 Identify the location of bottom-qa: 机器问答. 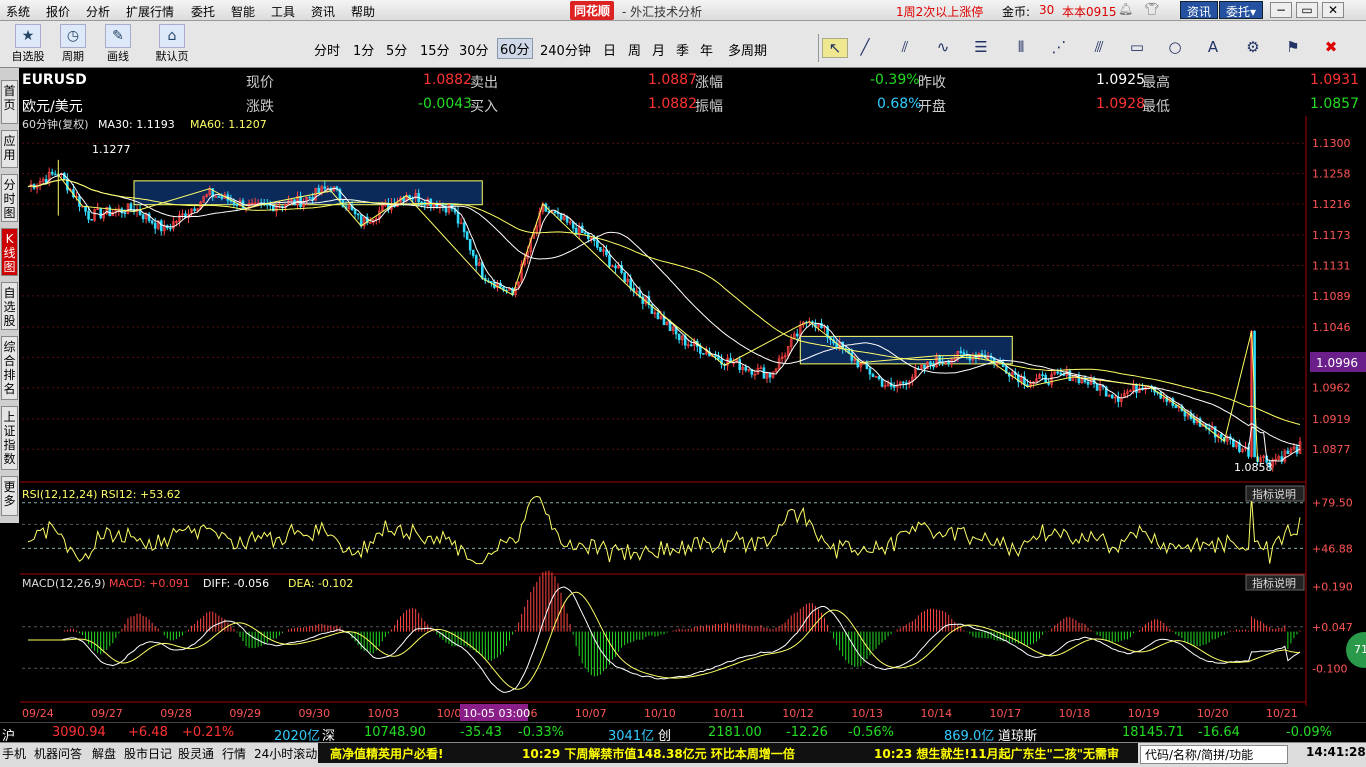
(58, 753).